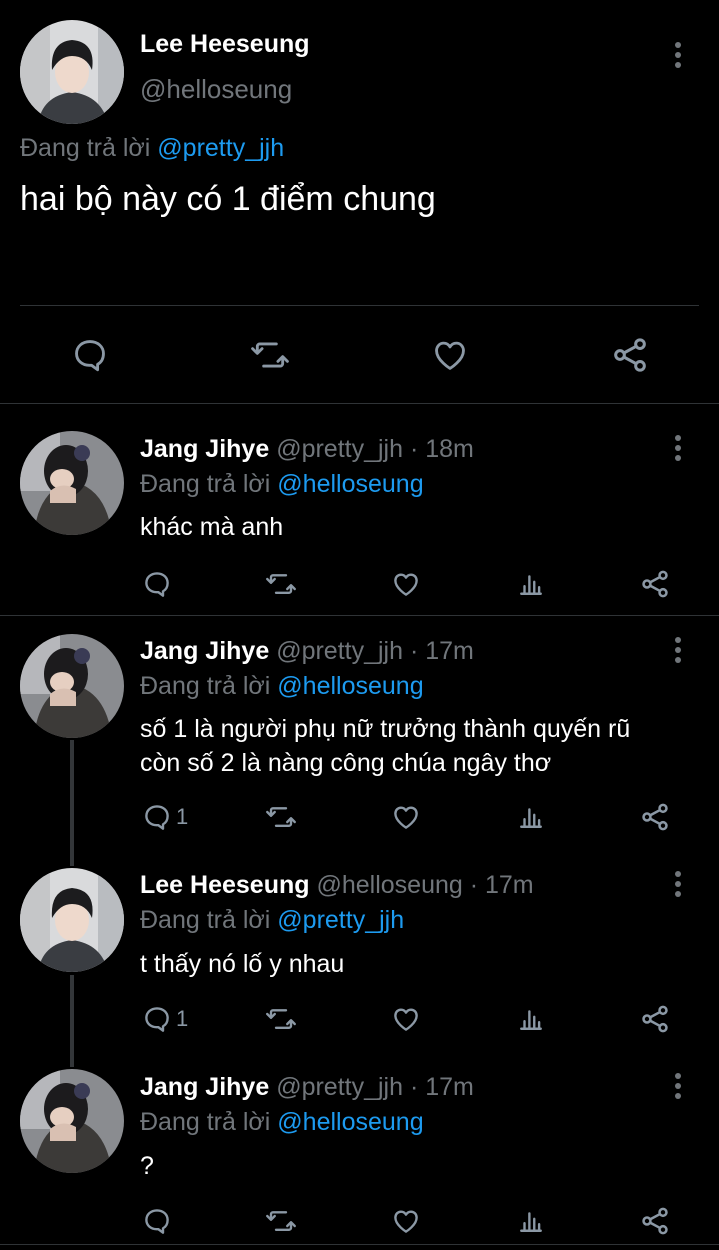  Describe the element at coordinates (242, 964) in the screenshot. I see `tweet-text: t thấy nó lố y nhau` at that location.